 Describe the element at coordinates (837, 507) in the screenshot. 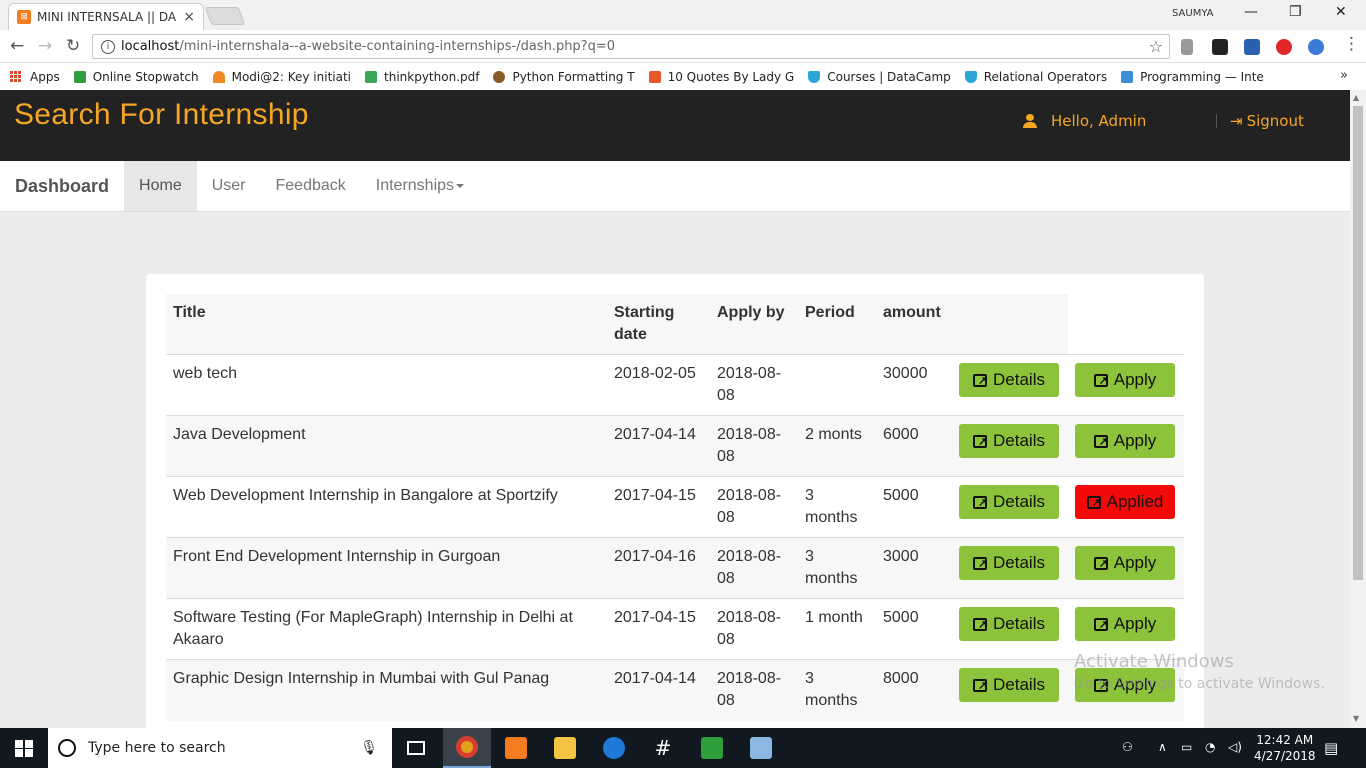

I see `cell-period: 3 months` at that location.